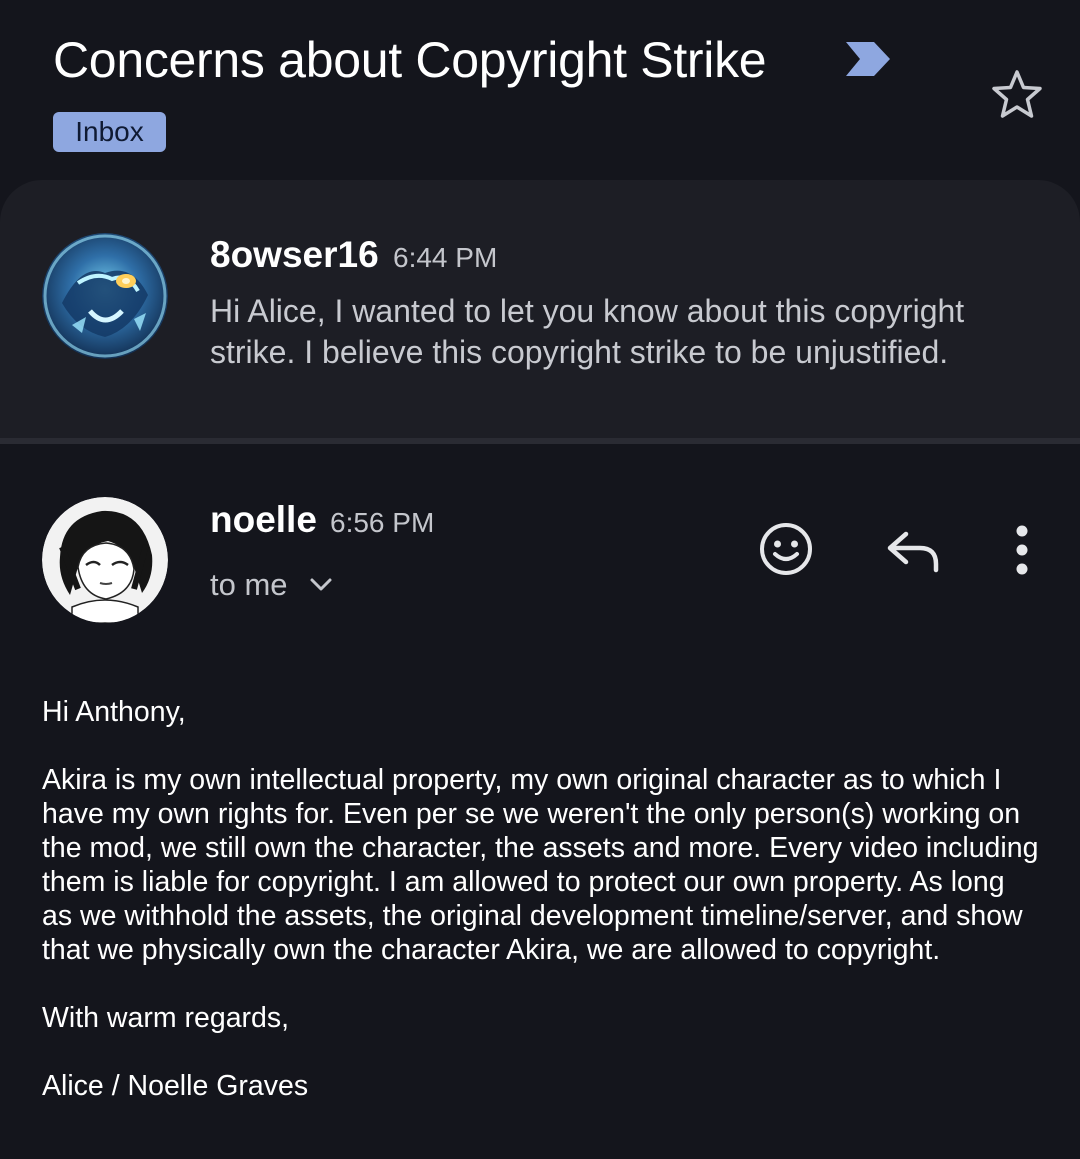 This screenshot has width=1080, height=1159. Describe the element at coordinates (109, 132) in the screenshot. I see `inbox-label-chip: Inbox` at that location.